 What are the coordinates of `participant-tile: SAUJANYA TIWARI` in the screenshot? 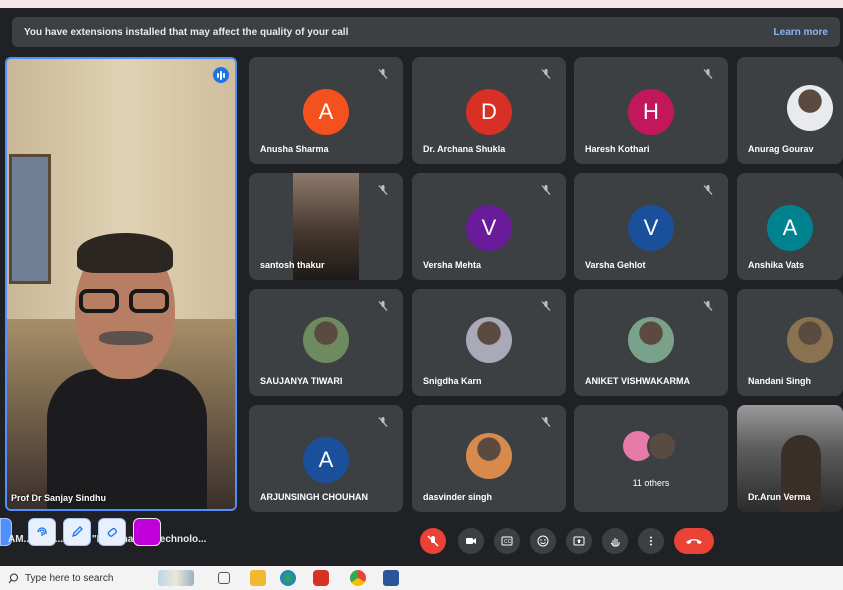 It's located at (326, 342).